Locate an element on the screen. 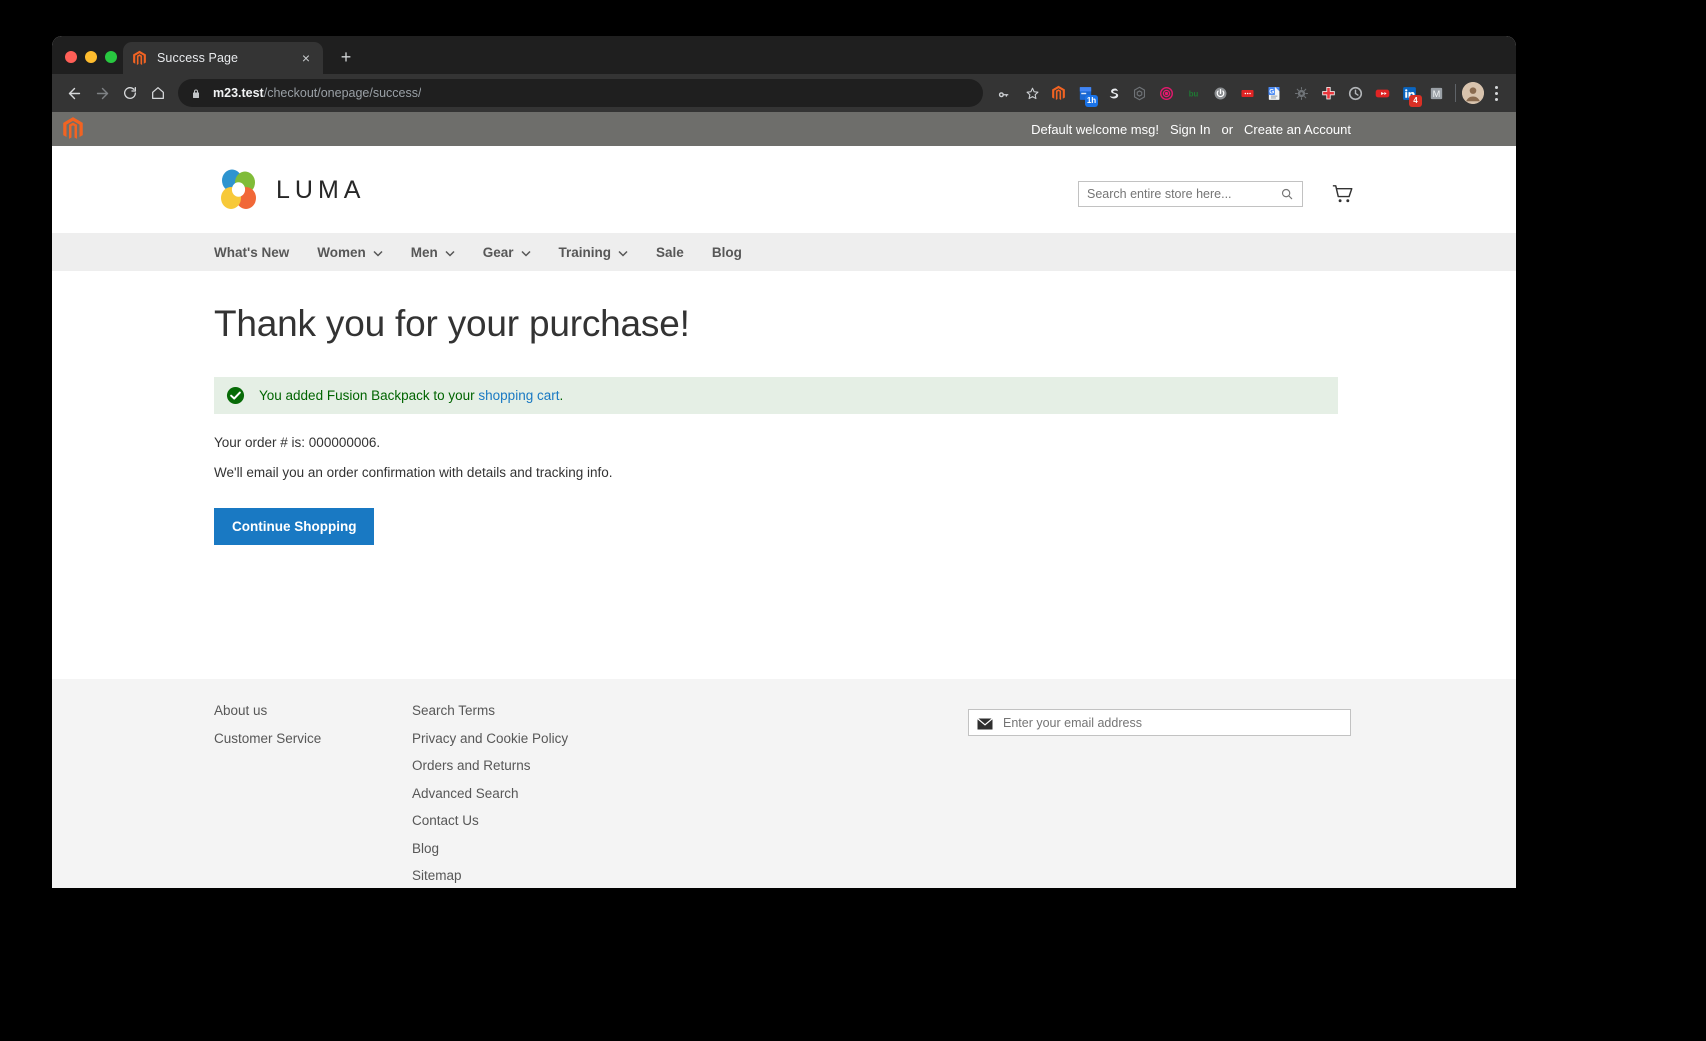 Image resolution: width=1706 pixels, height=1041 pixels. ellipsis-extension-icon is located at coordinates (1247, 93).